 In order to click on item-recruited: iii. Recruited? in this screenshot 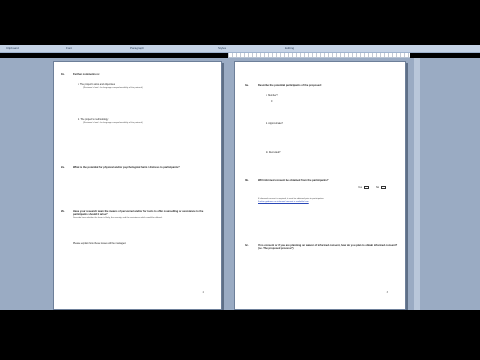, I will do `click(273, 152)`.